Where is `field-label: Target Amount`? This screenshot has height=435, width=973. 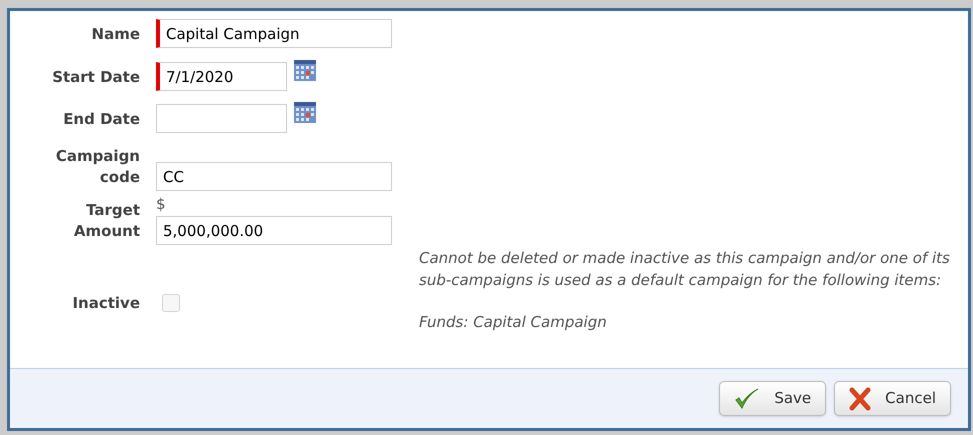
field-label: Target Amount is located at coordinates (106, 221).